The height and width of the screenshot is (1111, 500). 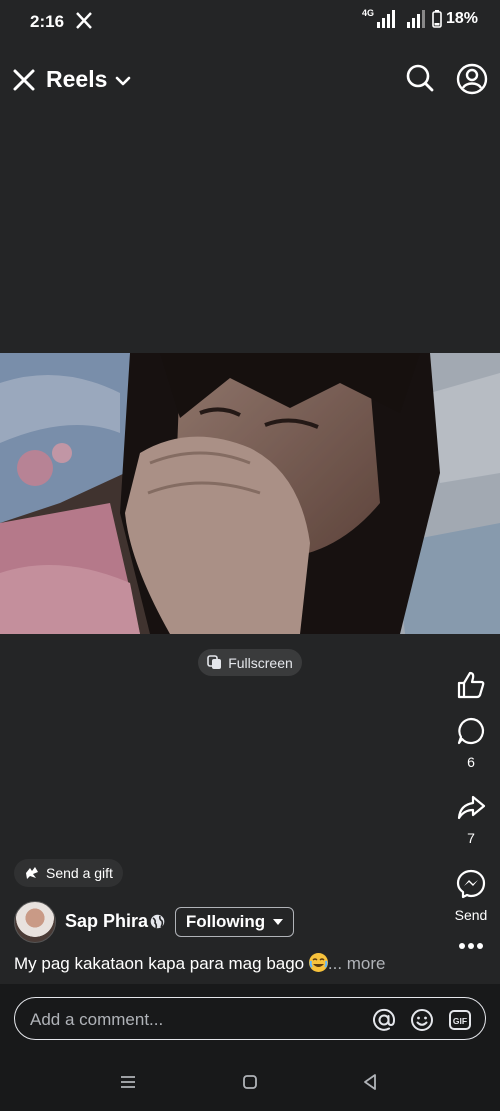 I want to click on author-name: Sap Phira, so click(x=106, y=921).